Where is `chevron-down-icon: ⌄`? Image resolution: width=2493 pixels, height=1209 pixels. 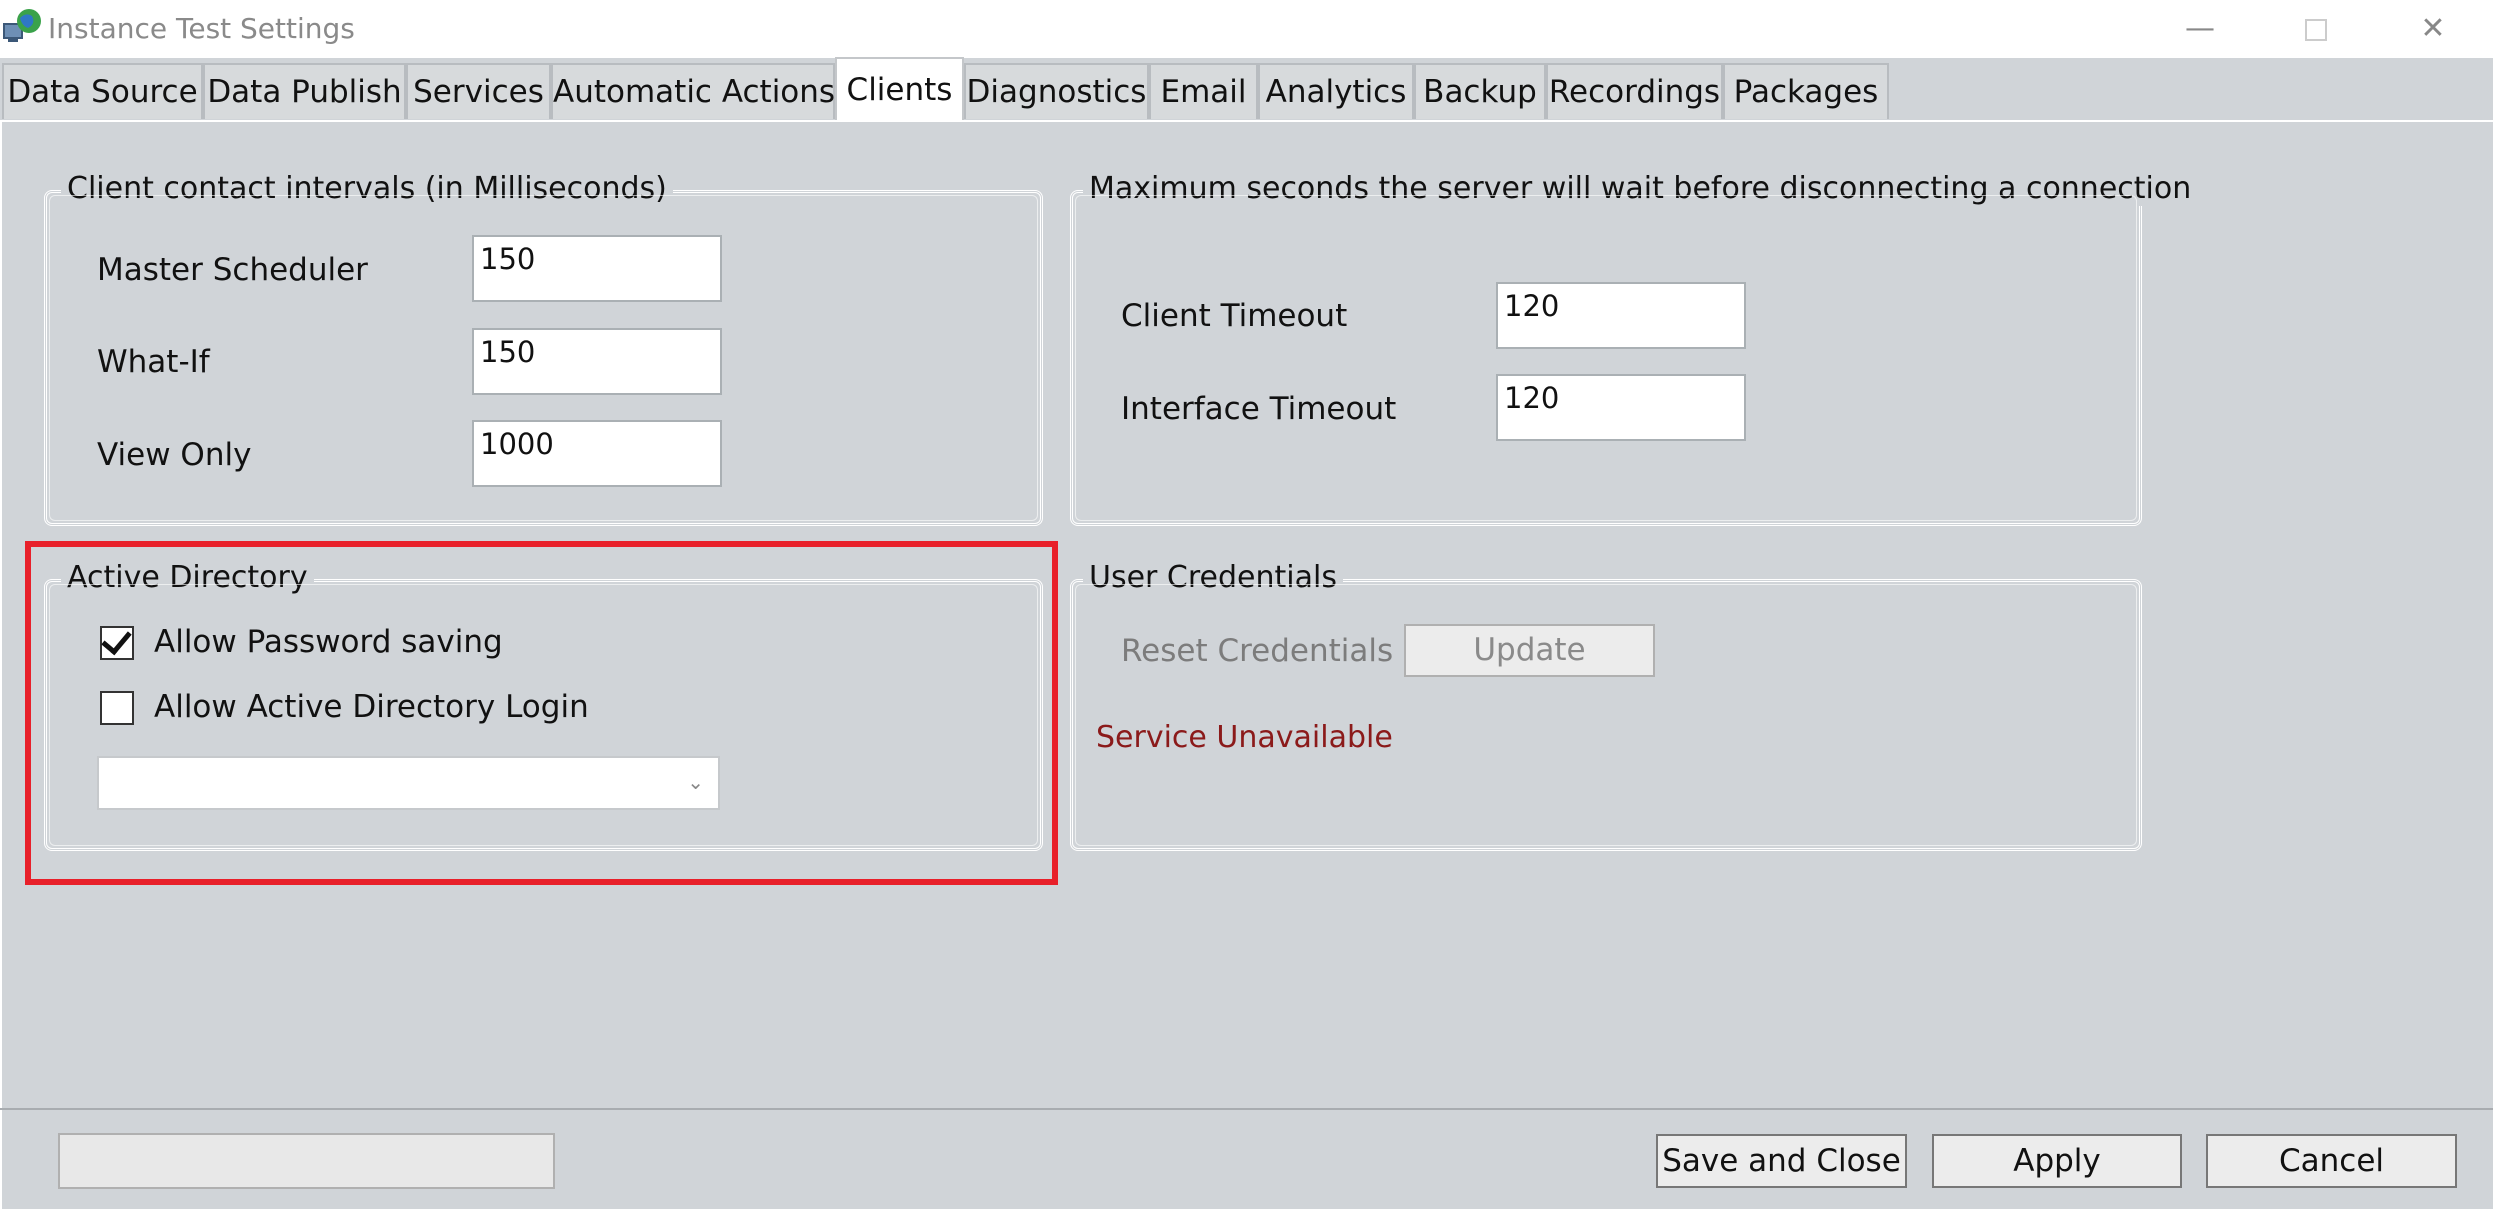
chevron-down-icon: ⌄ is located at coordinates (695, 782).